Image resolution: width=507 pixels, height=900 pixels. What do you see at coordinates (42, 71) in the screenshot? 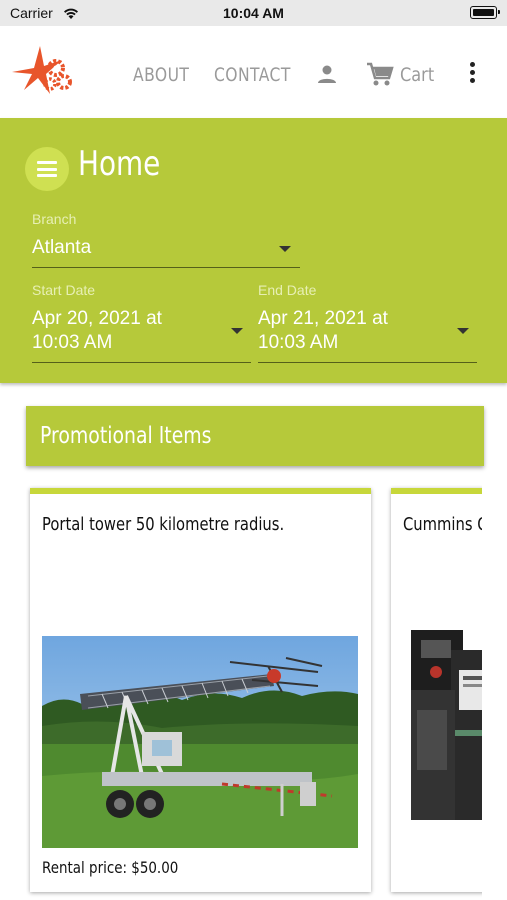
I see `brand-logo` at bounding box center [42, 71].